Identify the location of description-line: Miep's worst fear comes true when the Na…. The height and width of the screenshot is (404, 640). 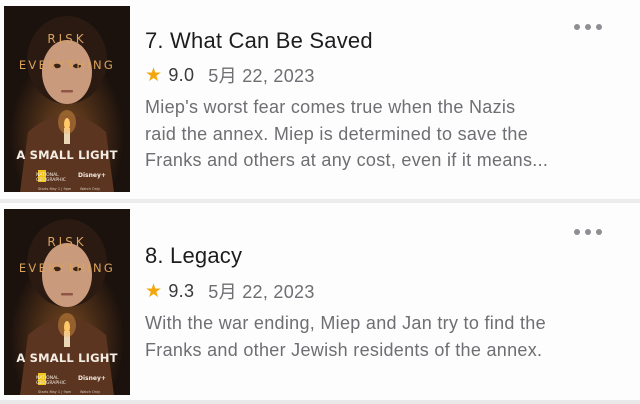
(330, 107).